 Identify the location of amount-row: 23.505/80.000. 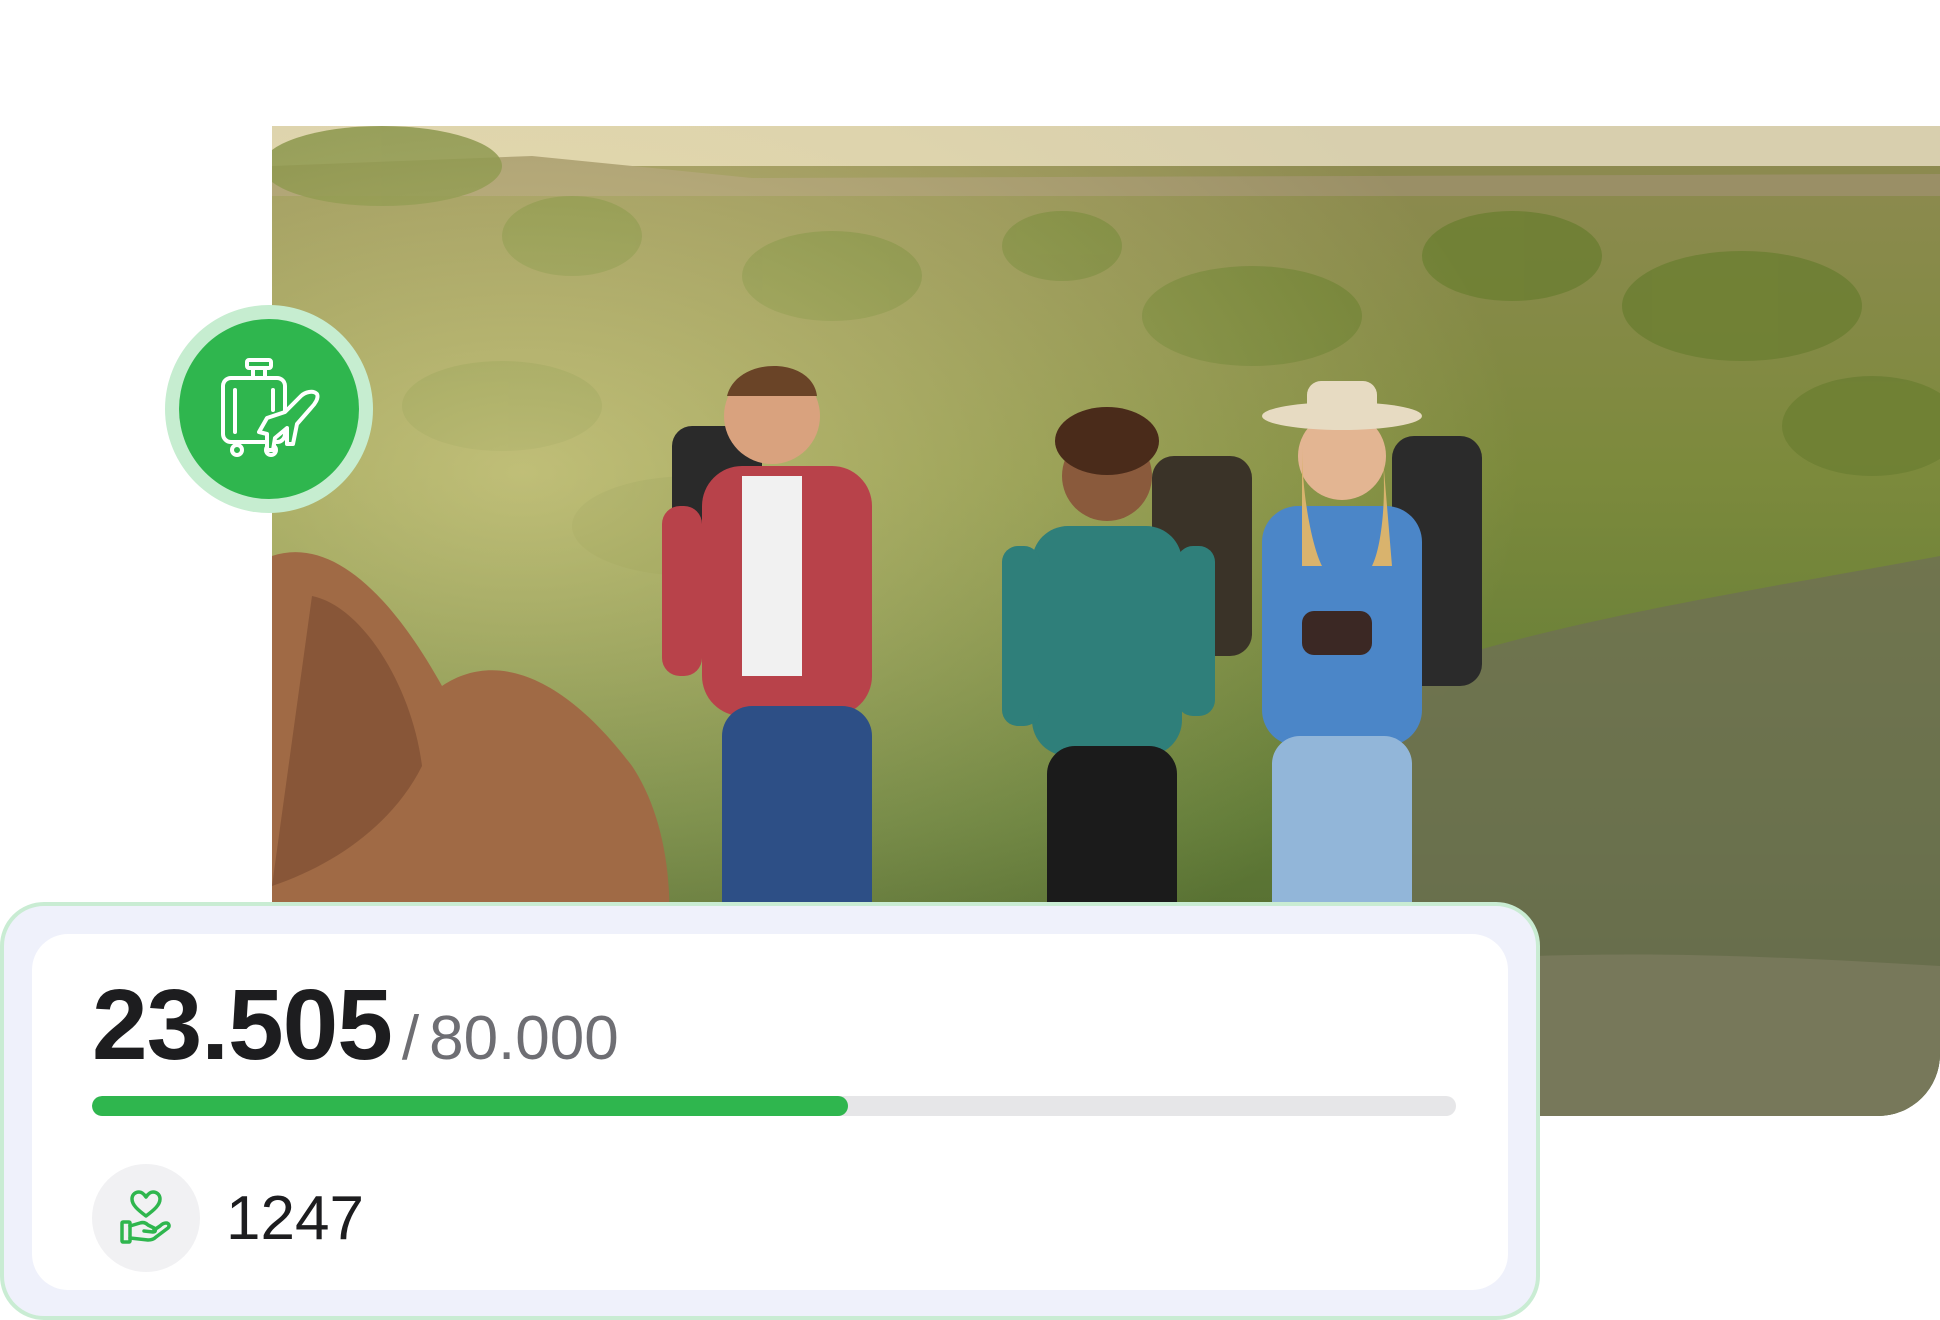
(355, 1025).